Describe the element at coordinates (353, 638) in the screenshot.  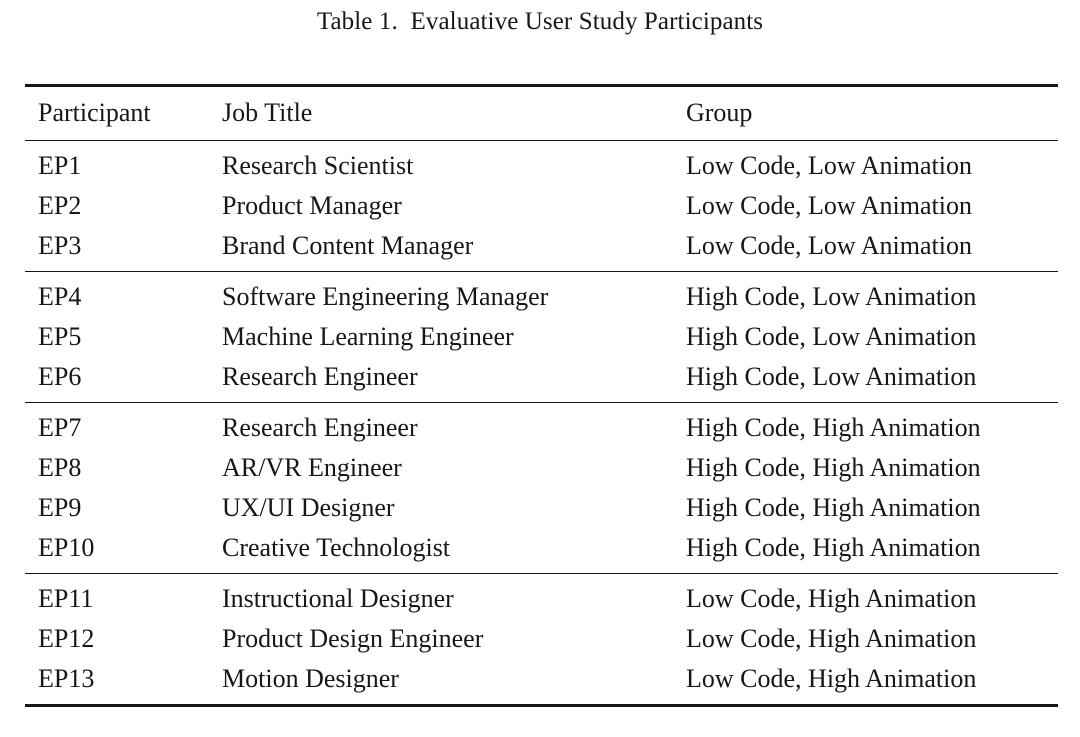
I see `cell-job-title-text: Product Design Engineer` at that location.